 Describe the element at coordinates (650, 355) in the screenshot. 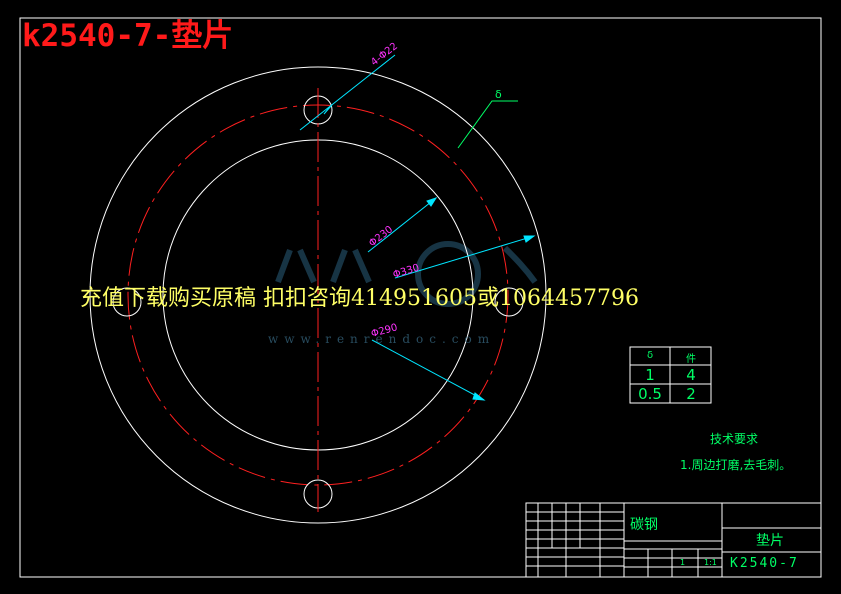

I see `spec-header-thickness: δ` at that location.